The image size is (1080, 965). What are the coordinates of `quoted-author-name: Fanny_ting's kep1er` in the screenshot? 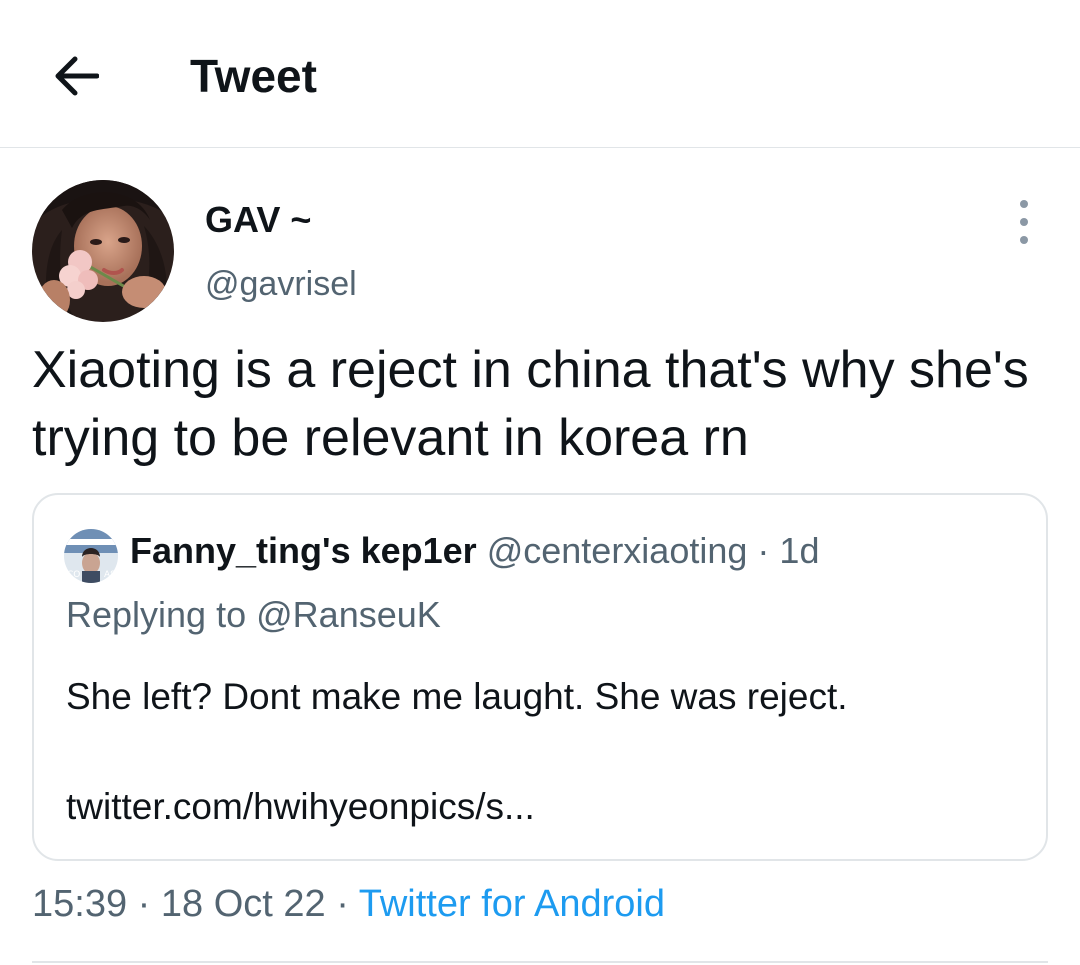 It's located at (303, 550).